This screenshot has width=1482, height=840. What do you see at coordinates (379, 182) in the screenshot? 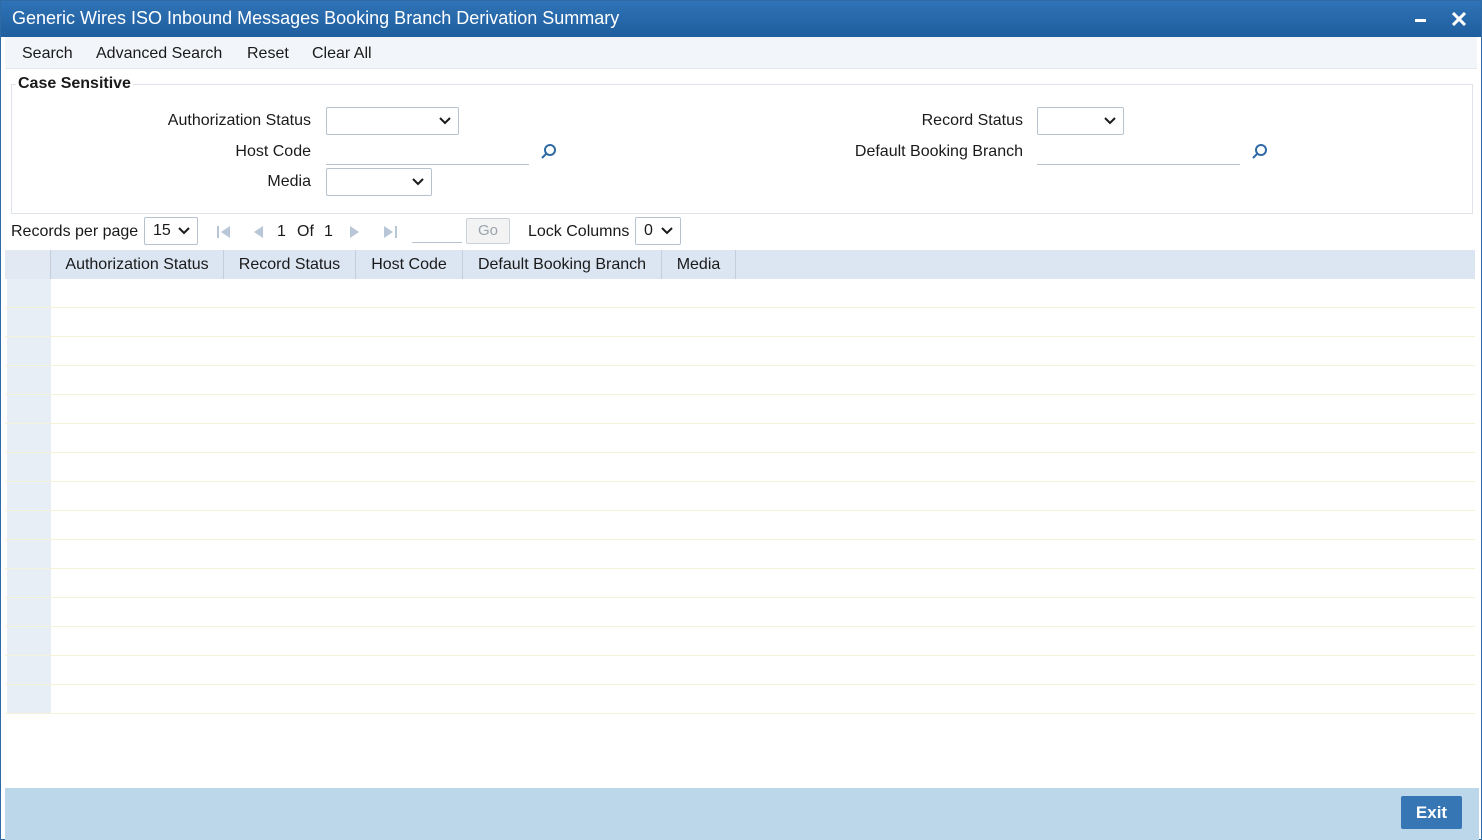
I see `media-select` at bounding box center [379, 182].